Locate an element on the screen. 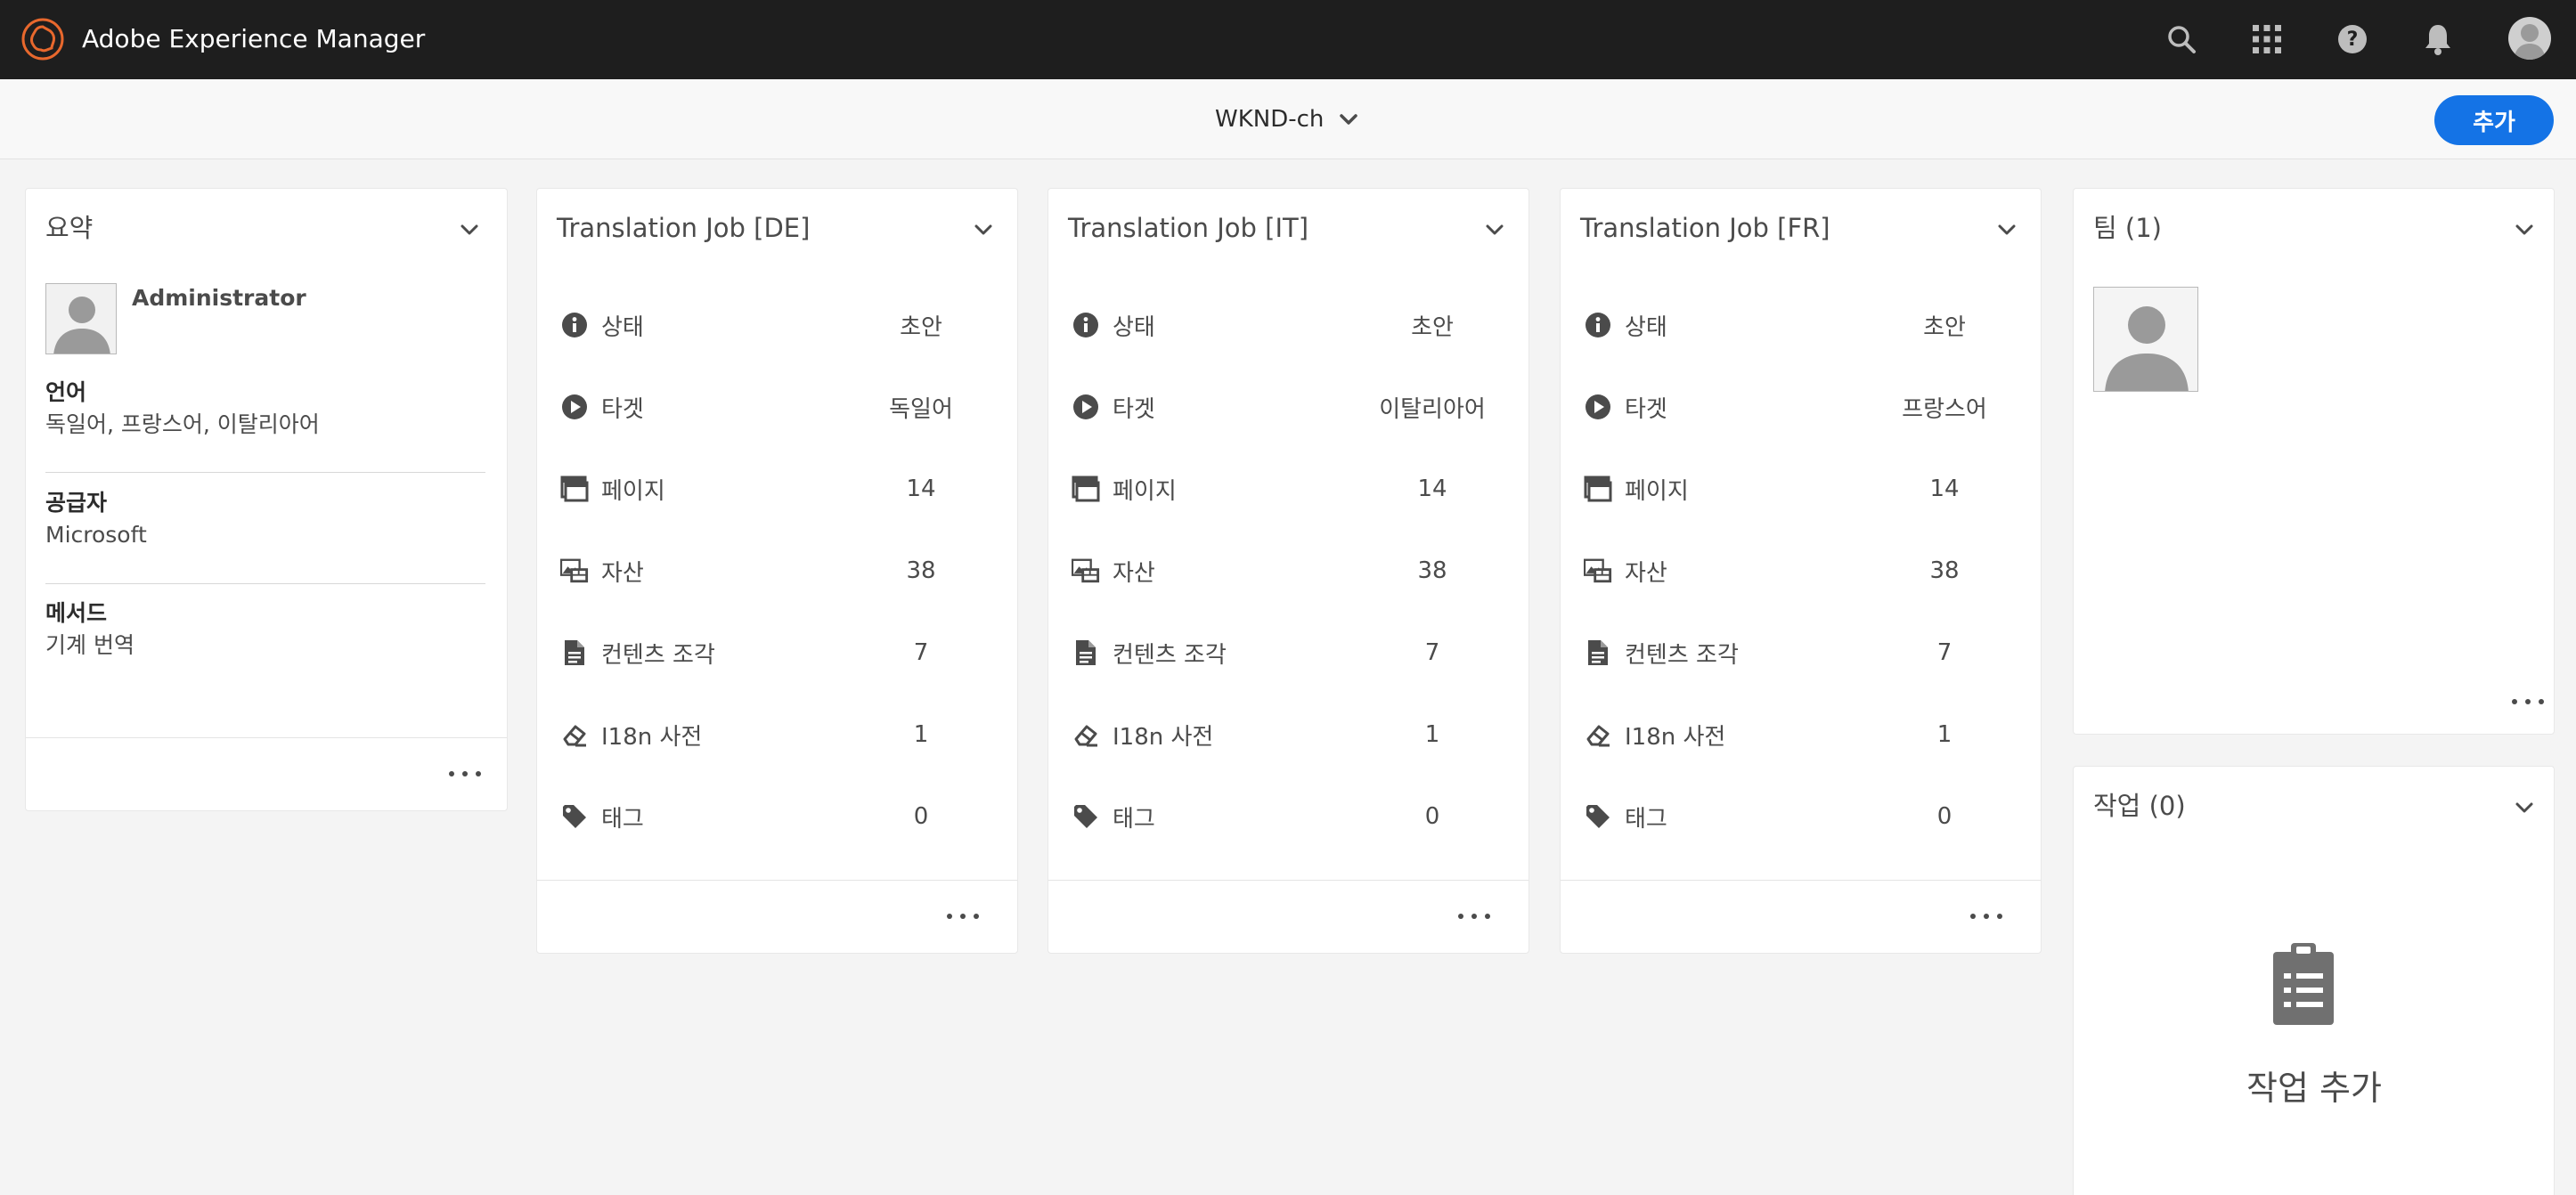  project-name: WKND-ch is located at coordinates (1270, 120).